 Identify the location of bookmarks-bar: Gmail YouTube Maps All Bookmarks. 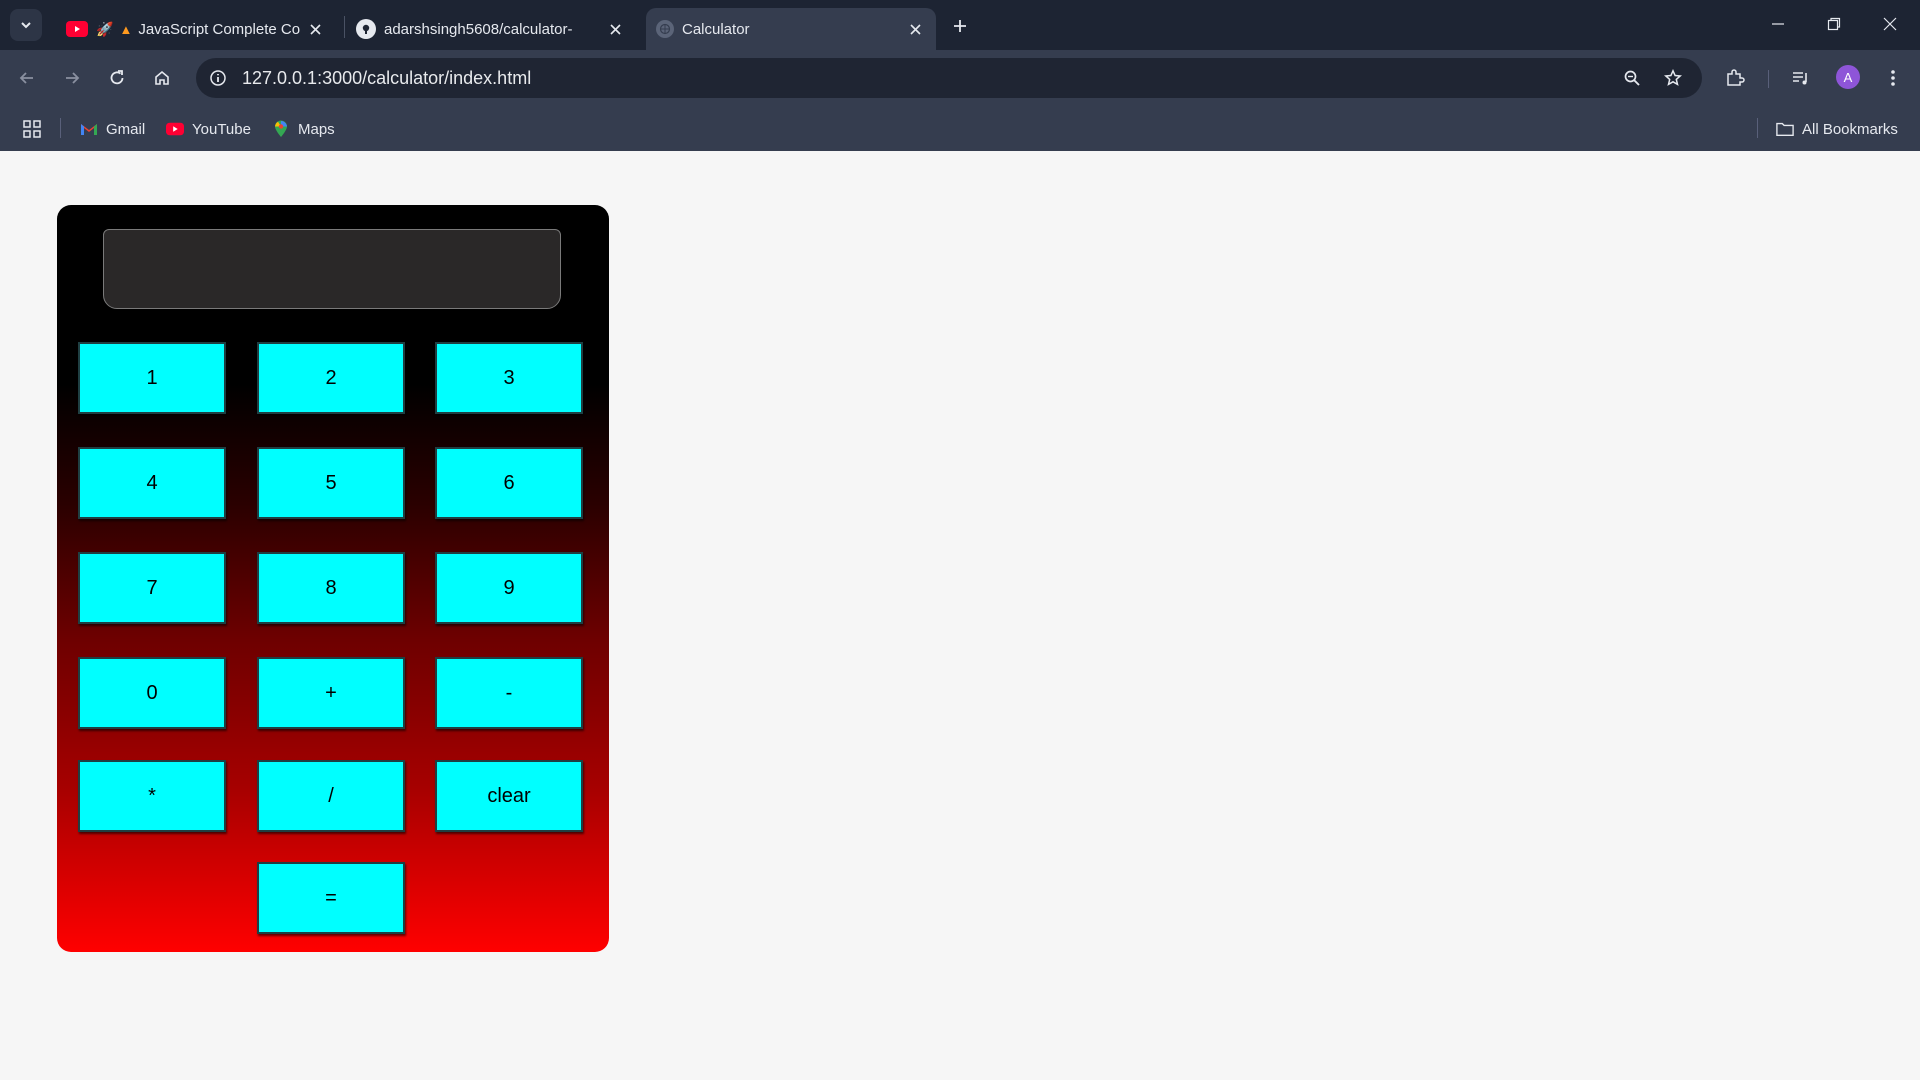
(960, 128).